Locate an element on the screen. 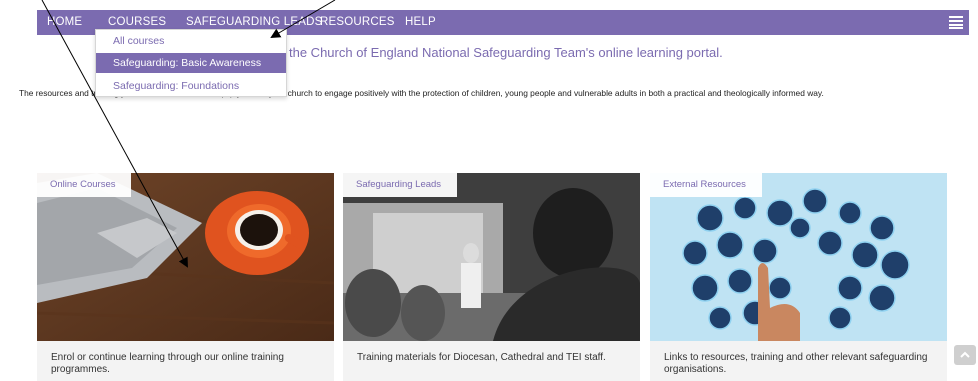 The width and height of the screenshot is (978, 381). lecture-audience-photo is located at coordinates (491, 257).